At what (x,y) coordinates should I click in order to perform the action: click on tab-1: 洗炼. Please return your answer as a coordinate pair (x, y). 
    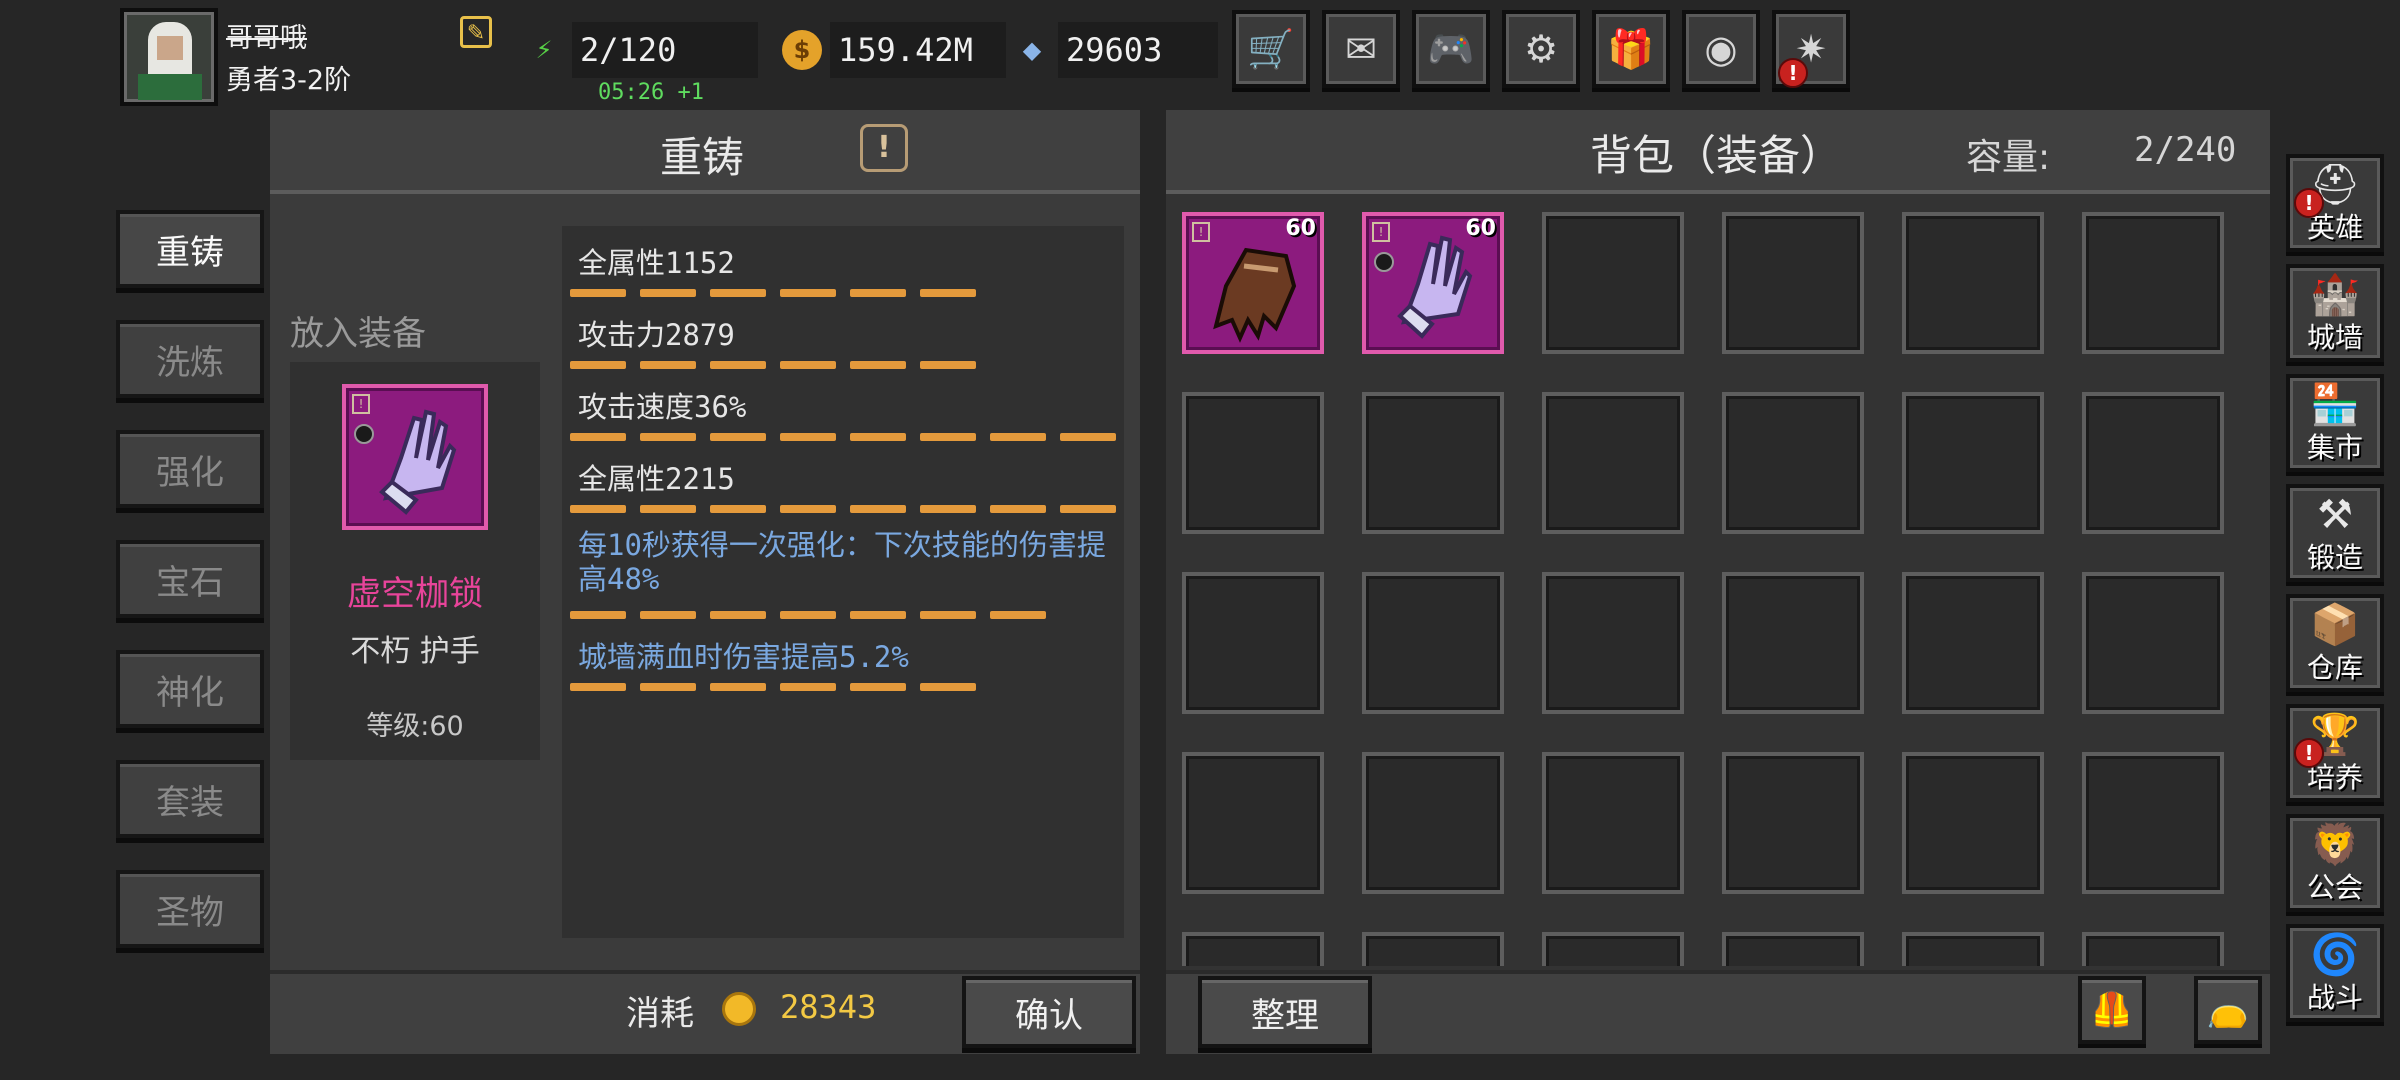
    Looking at the image, I should click on (190, 359).